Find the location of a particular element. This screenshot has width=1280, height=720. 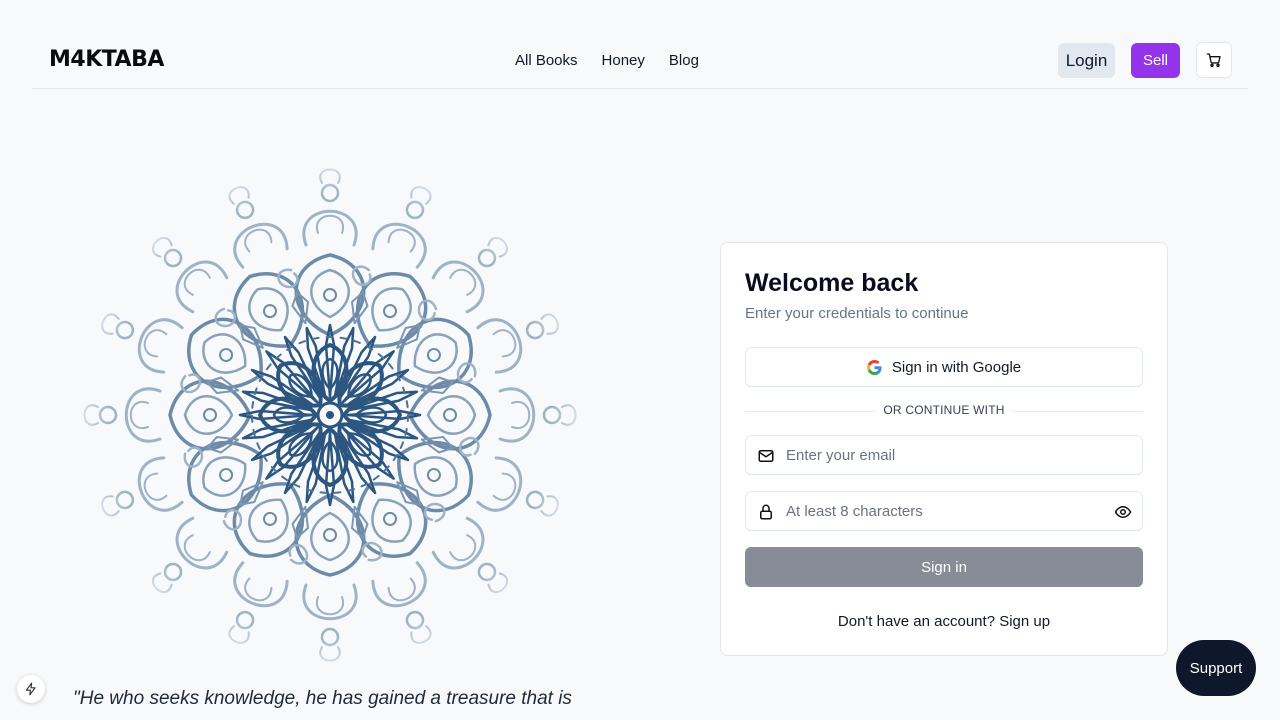

lock-icon is located at coordinates (766, 512).